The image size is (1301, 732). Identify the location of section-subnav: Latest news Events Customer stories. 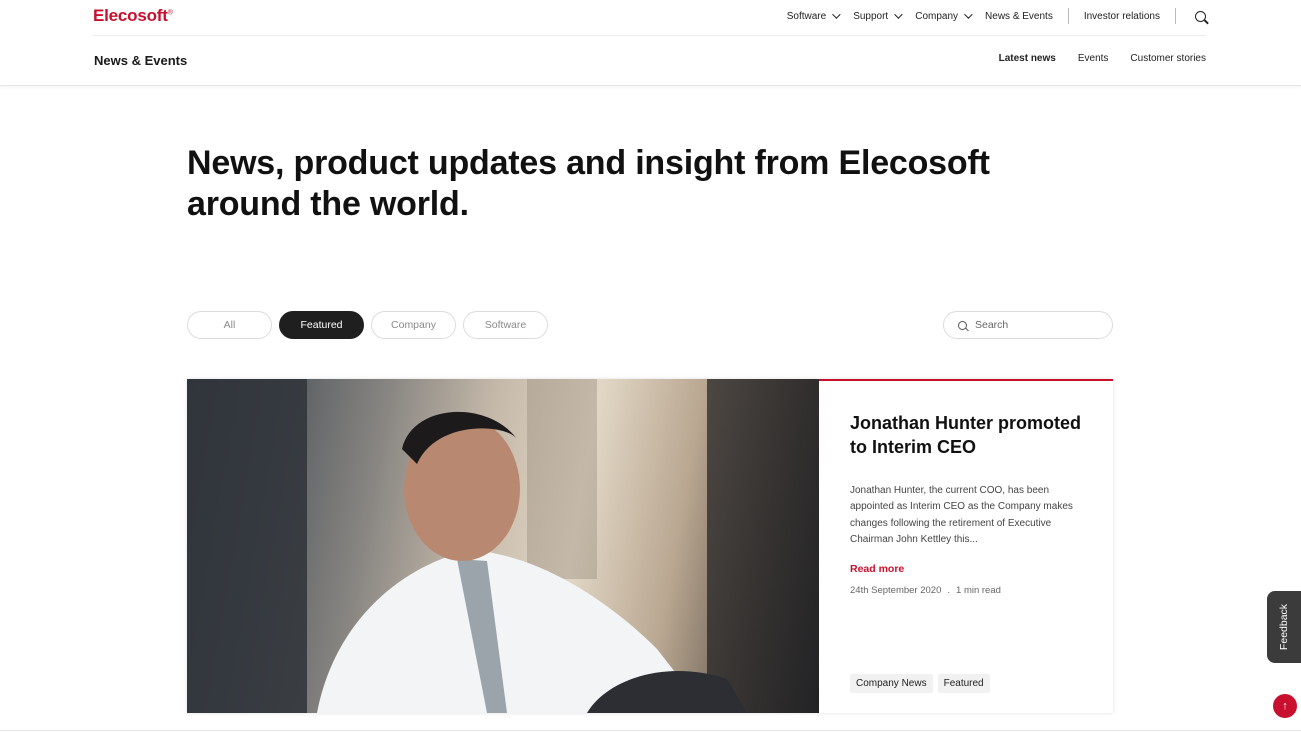
(1091, 58).